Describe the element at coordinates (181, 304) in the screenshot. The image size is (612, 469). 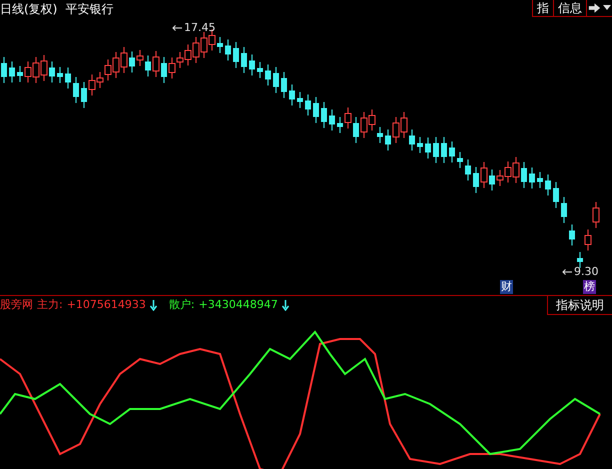
I see `series-label: 散户:` at that location.